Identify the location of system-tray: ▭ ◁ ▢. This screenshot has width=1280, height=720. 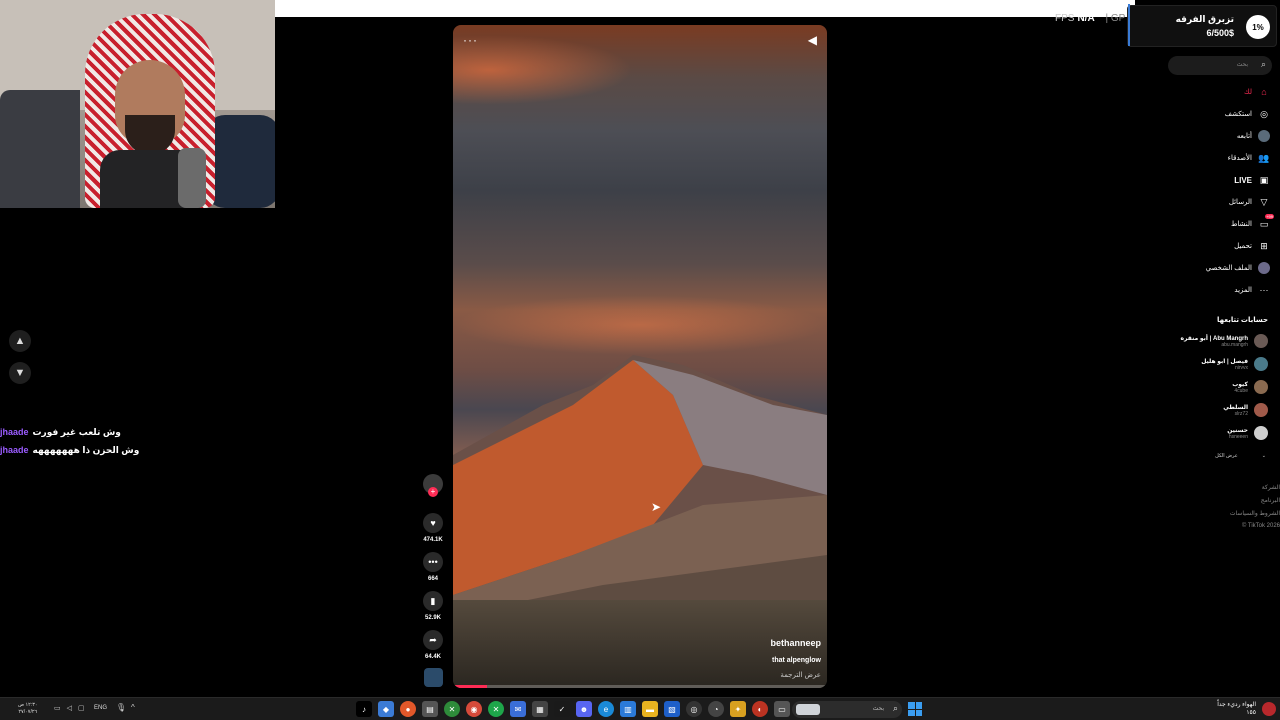
(69, 708).